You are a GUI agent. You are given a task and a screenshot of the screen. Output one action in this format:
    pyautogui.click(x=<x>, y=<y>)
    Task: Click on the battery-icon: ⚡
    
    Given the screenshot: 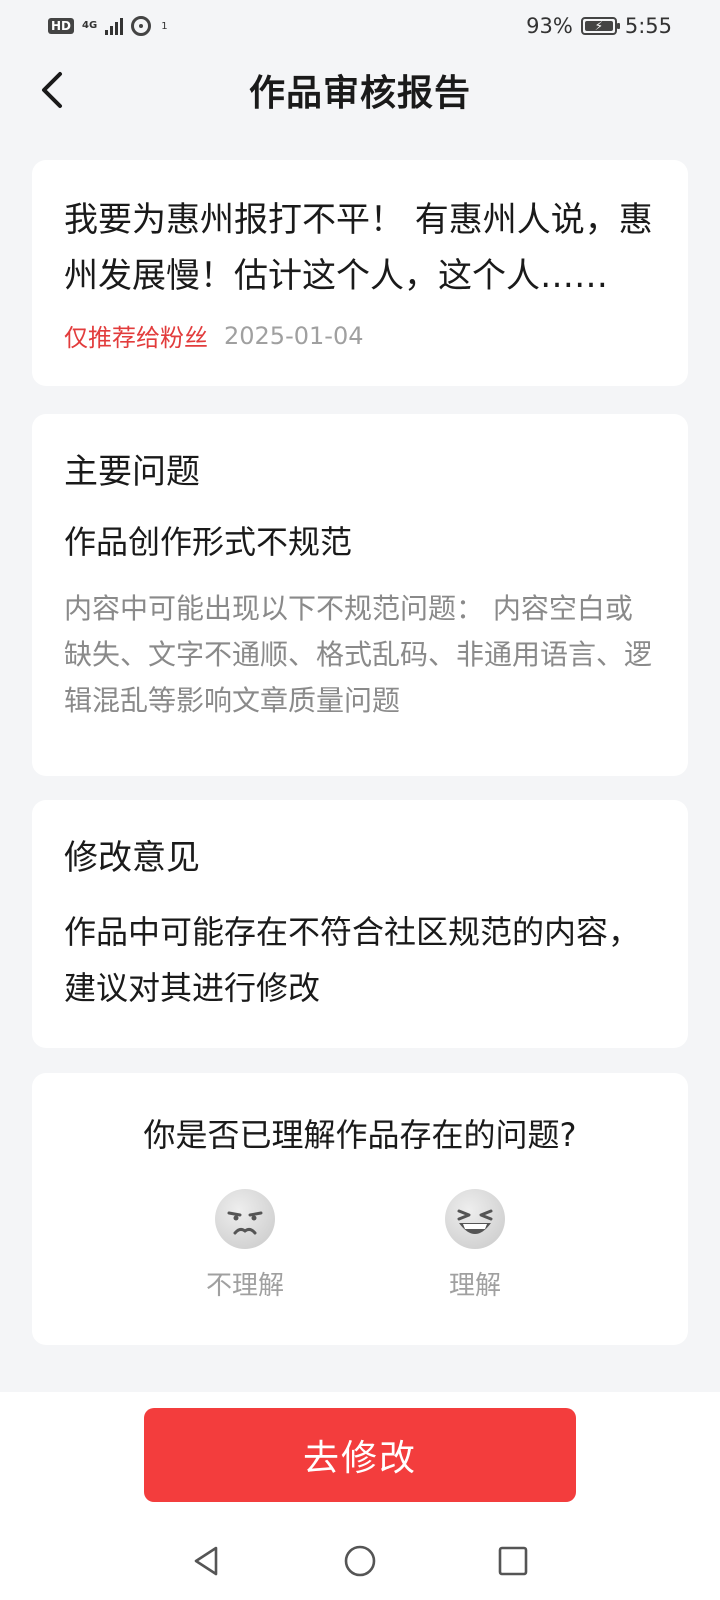 What is the action you would take?
    pyautogui.click(x=600, y=26)
    